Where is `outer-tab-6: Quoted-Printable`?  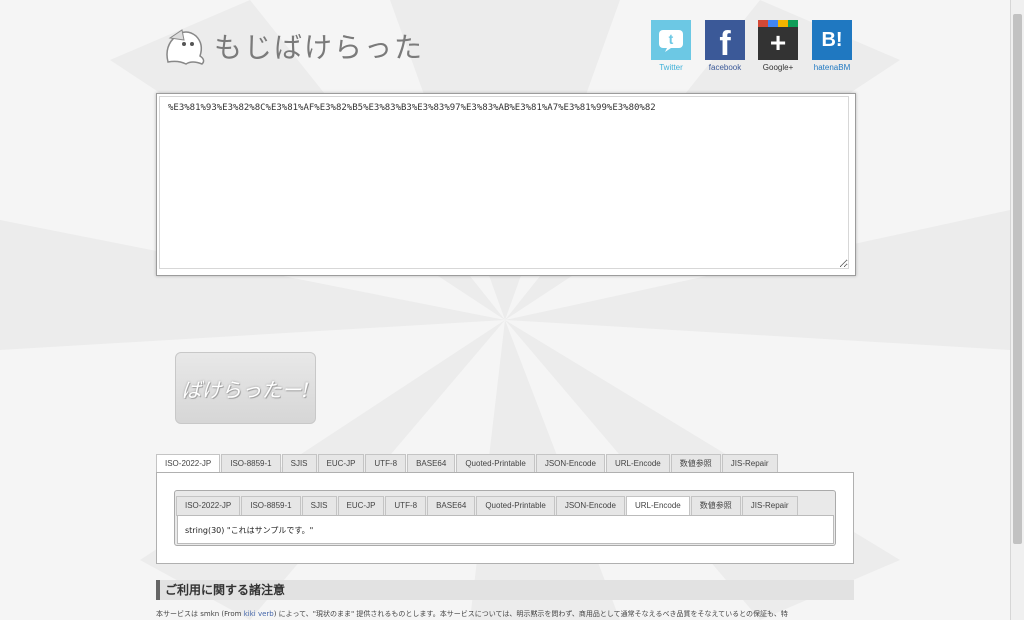
outer-tab-6: Quoted-Printable is located at coordinates (495, 464).